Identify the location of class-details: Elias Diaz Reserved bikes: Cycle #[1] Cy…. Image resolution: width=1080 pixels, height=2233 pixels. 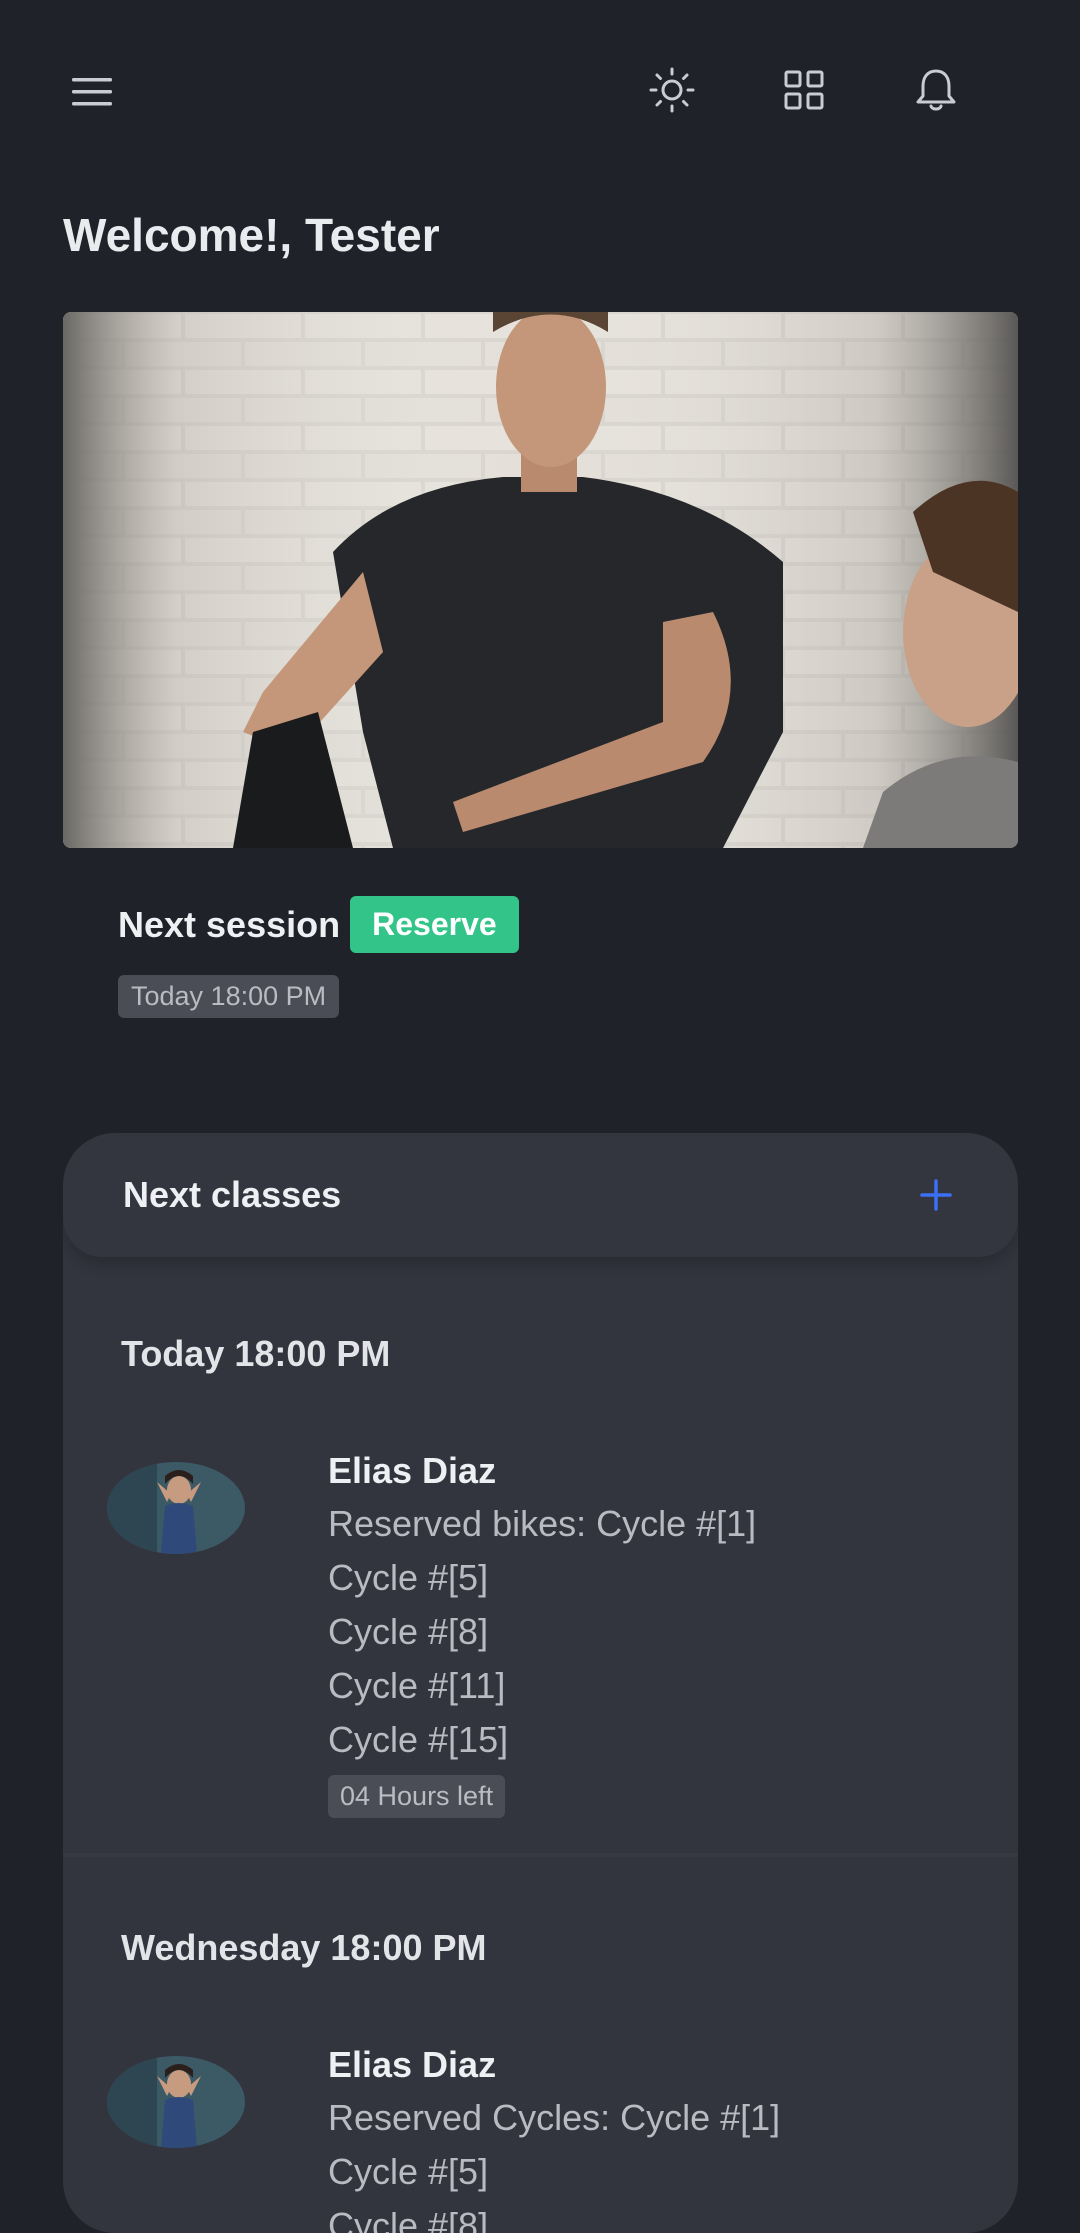
(542, 1631).